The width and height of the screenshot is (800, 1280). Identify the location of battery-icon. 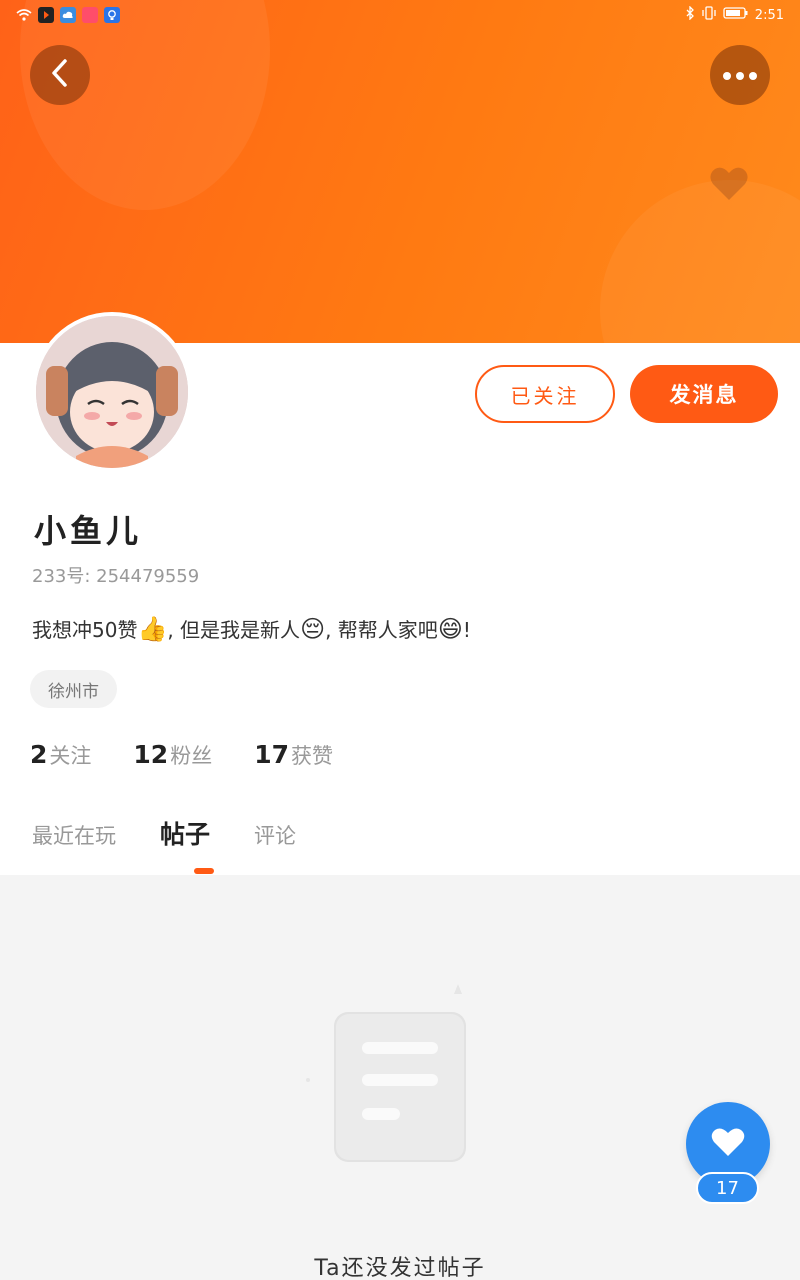
(736, 15).